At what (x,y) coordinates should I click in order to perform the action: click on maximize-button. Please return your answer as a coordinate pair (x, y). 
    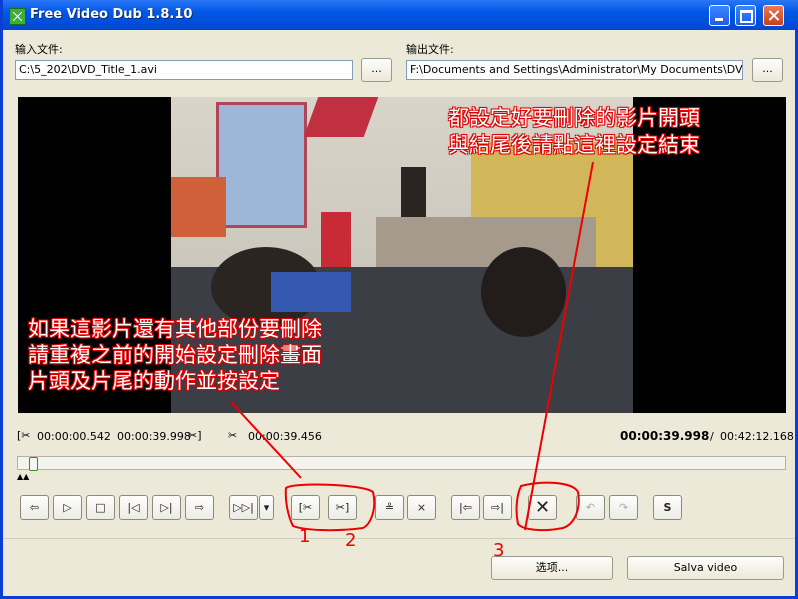
    Looking at the image, I should click on (745, 15).